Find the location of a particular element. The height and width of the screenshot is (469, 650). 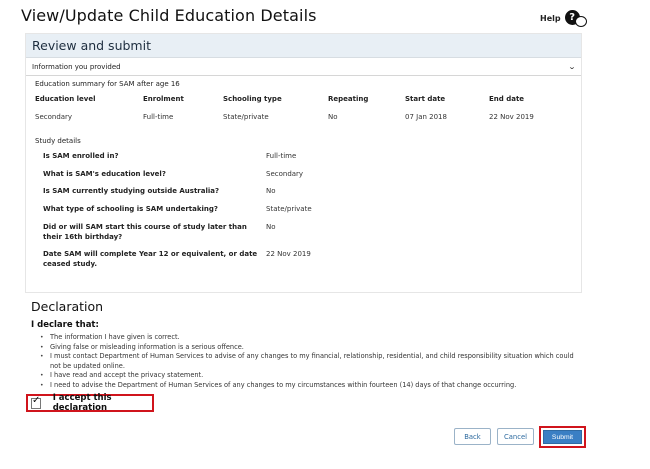

summary-title: Education summary for SAM after age 16 is located at coordinates (107, 84).